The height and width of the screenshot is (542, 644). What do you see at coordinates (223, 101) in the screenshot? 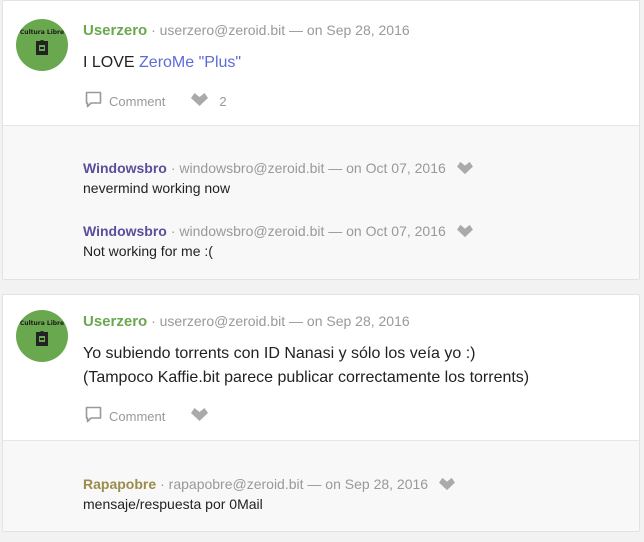
I see `like-count: 2` at bounding box center [223, 101].